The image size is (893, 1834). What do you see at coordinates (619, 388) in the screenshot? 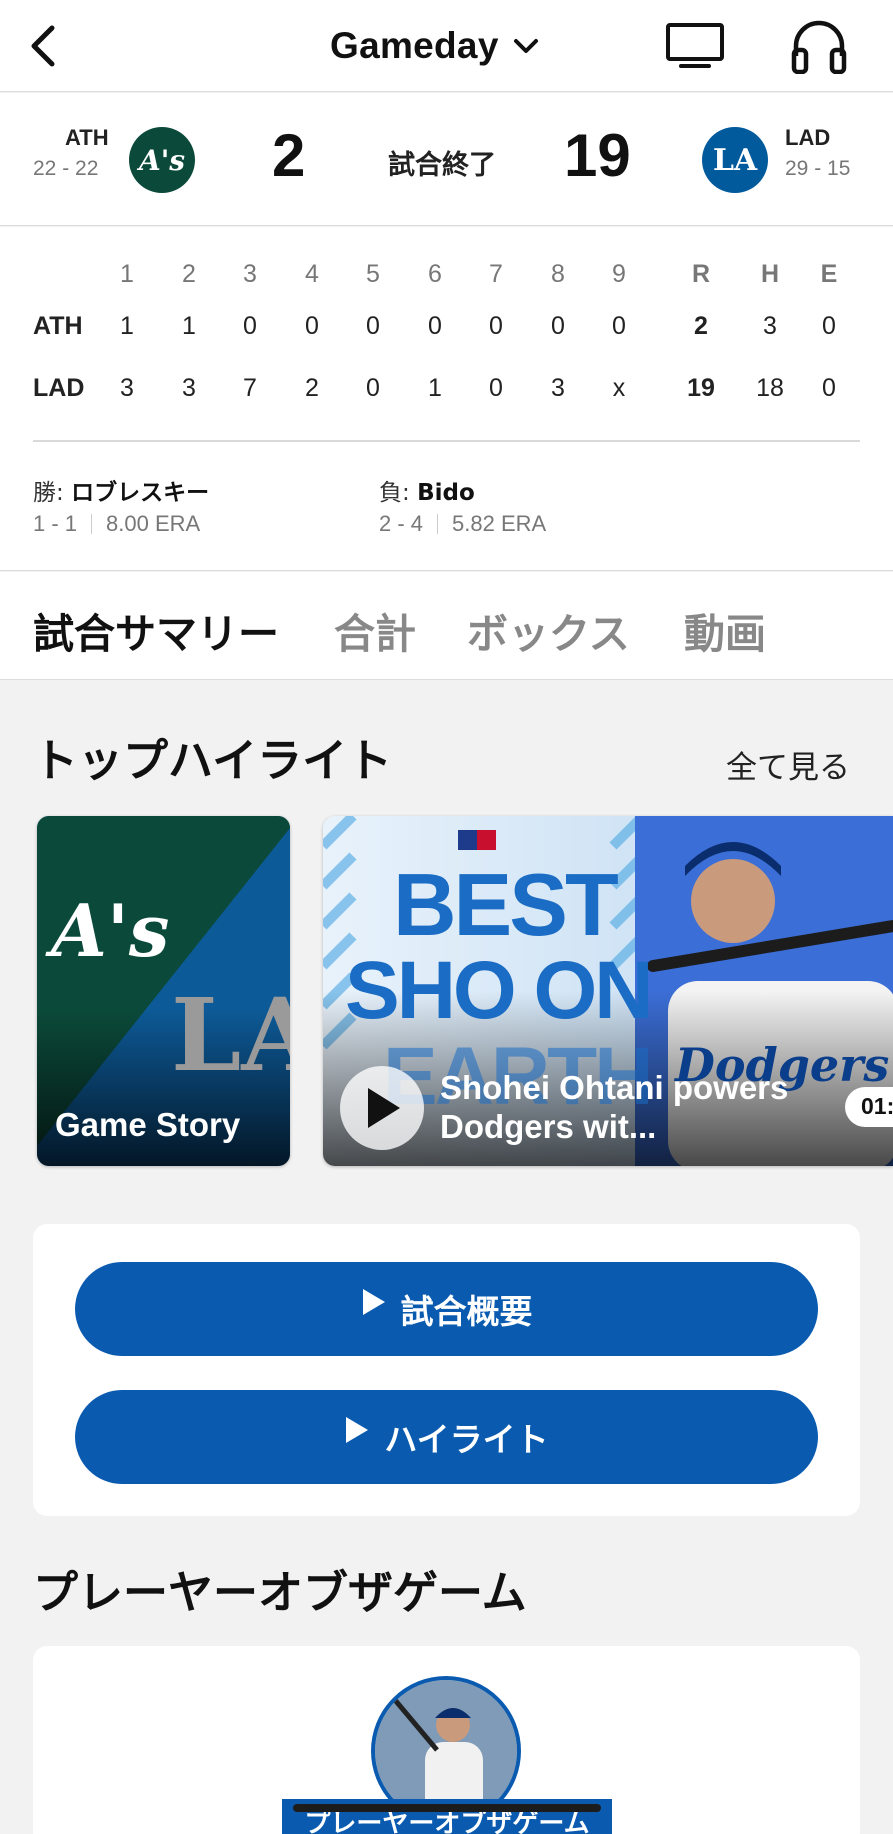
I see `inning-runs: x` at bounding box center [619, 388].